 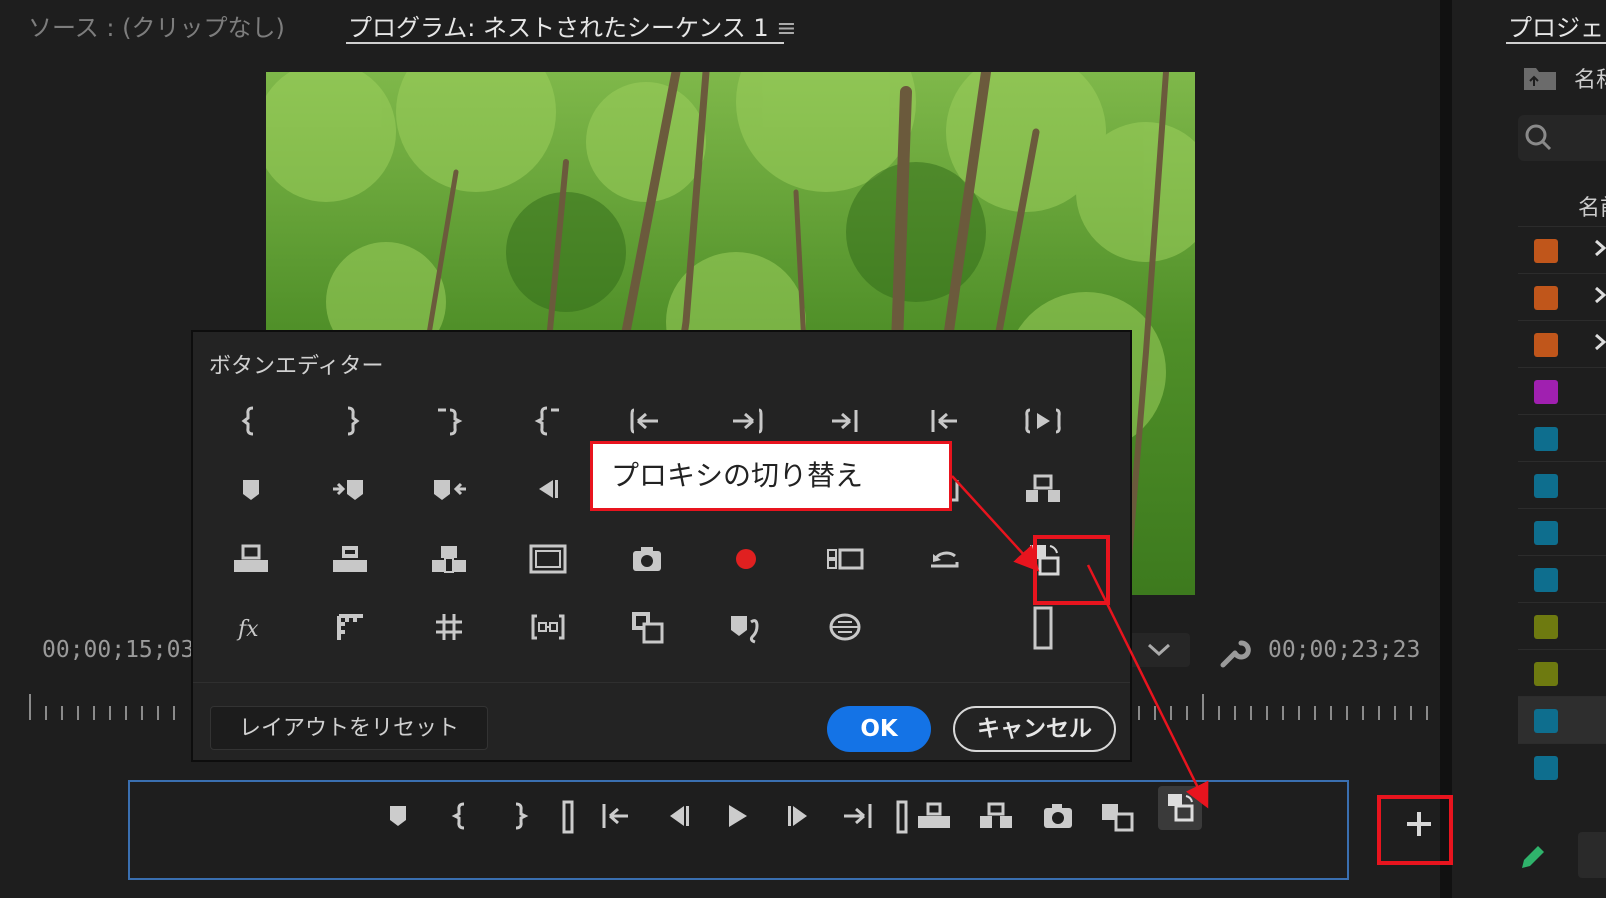 I want to click on highlight-box-add-button, so click(x=1415, y=830).